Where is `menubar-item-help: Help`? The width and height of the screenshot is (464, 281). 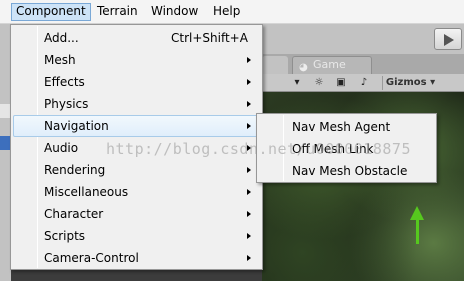
menubar-item-help: Help is located at coordinates (226, 12).